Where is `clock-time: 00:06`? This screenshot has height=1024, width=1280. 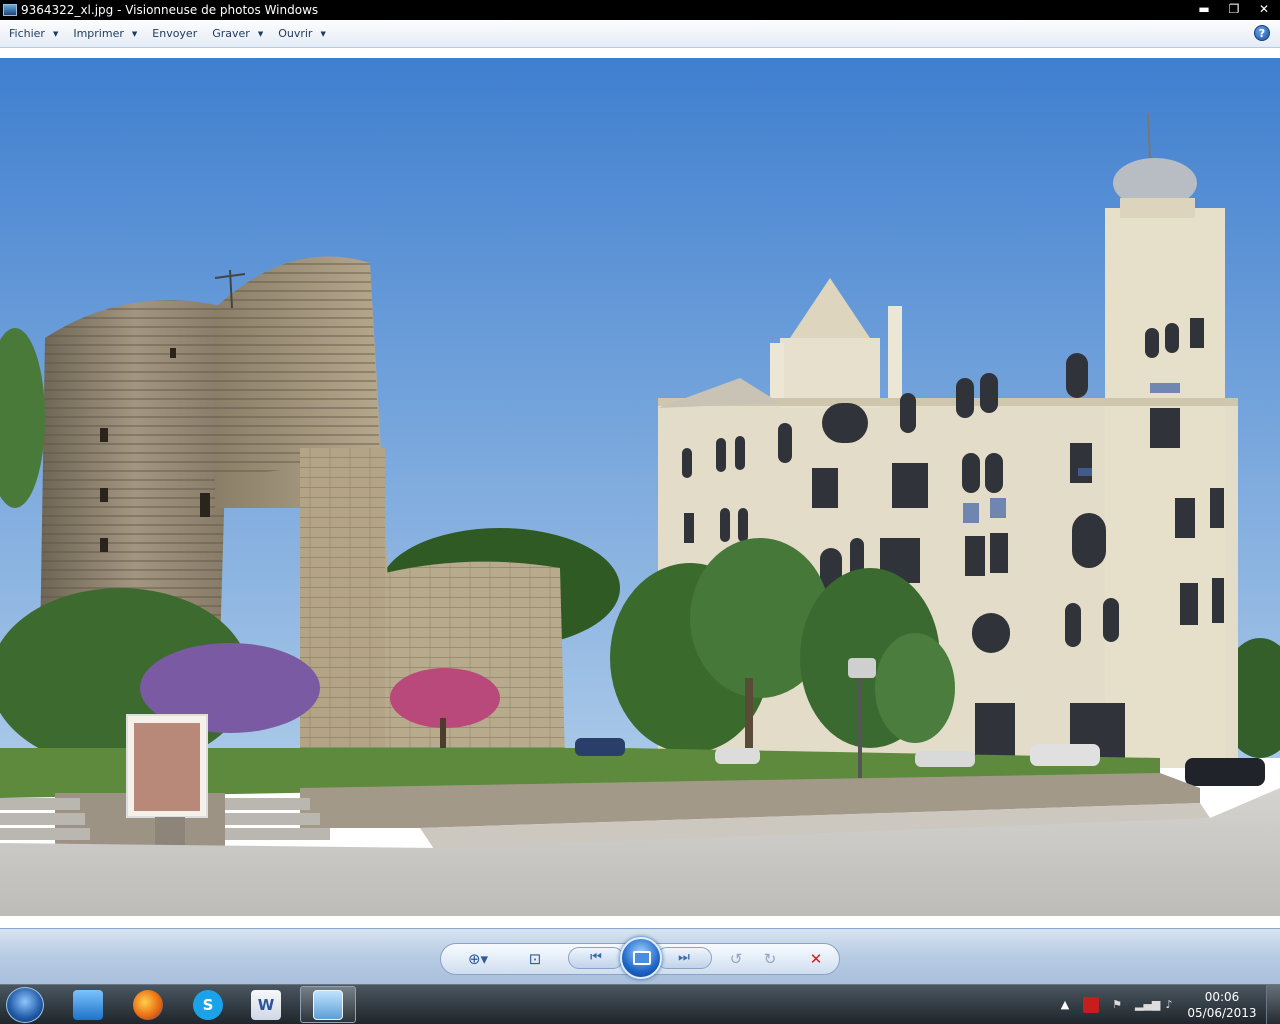 clock-time: 00:06 is located at coordinates (1222, 997).